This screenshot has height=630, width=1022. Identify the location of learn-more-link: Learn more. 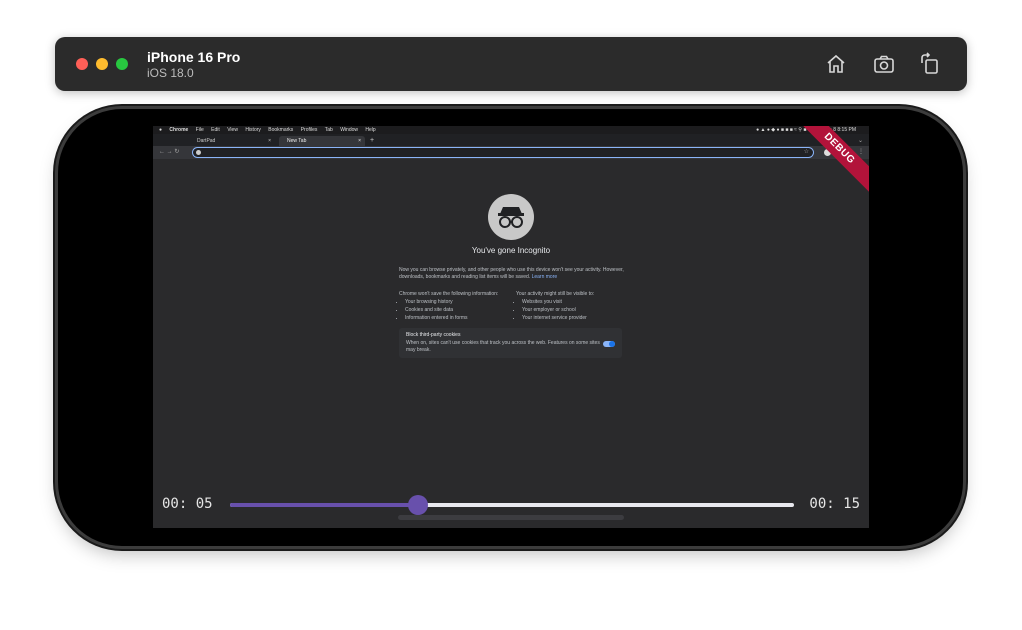
(545, 277).